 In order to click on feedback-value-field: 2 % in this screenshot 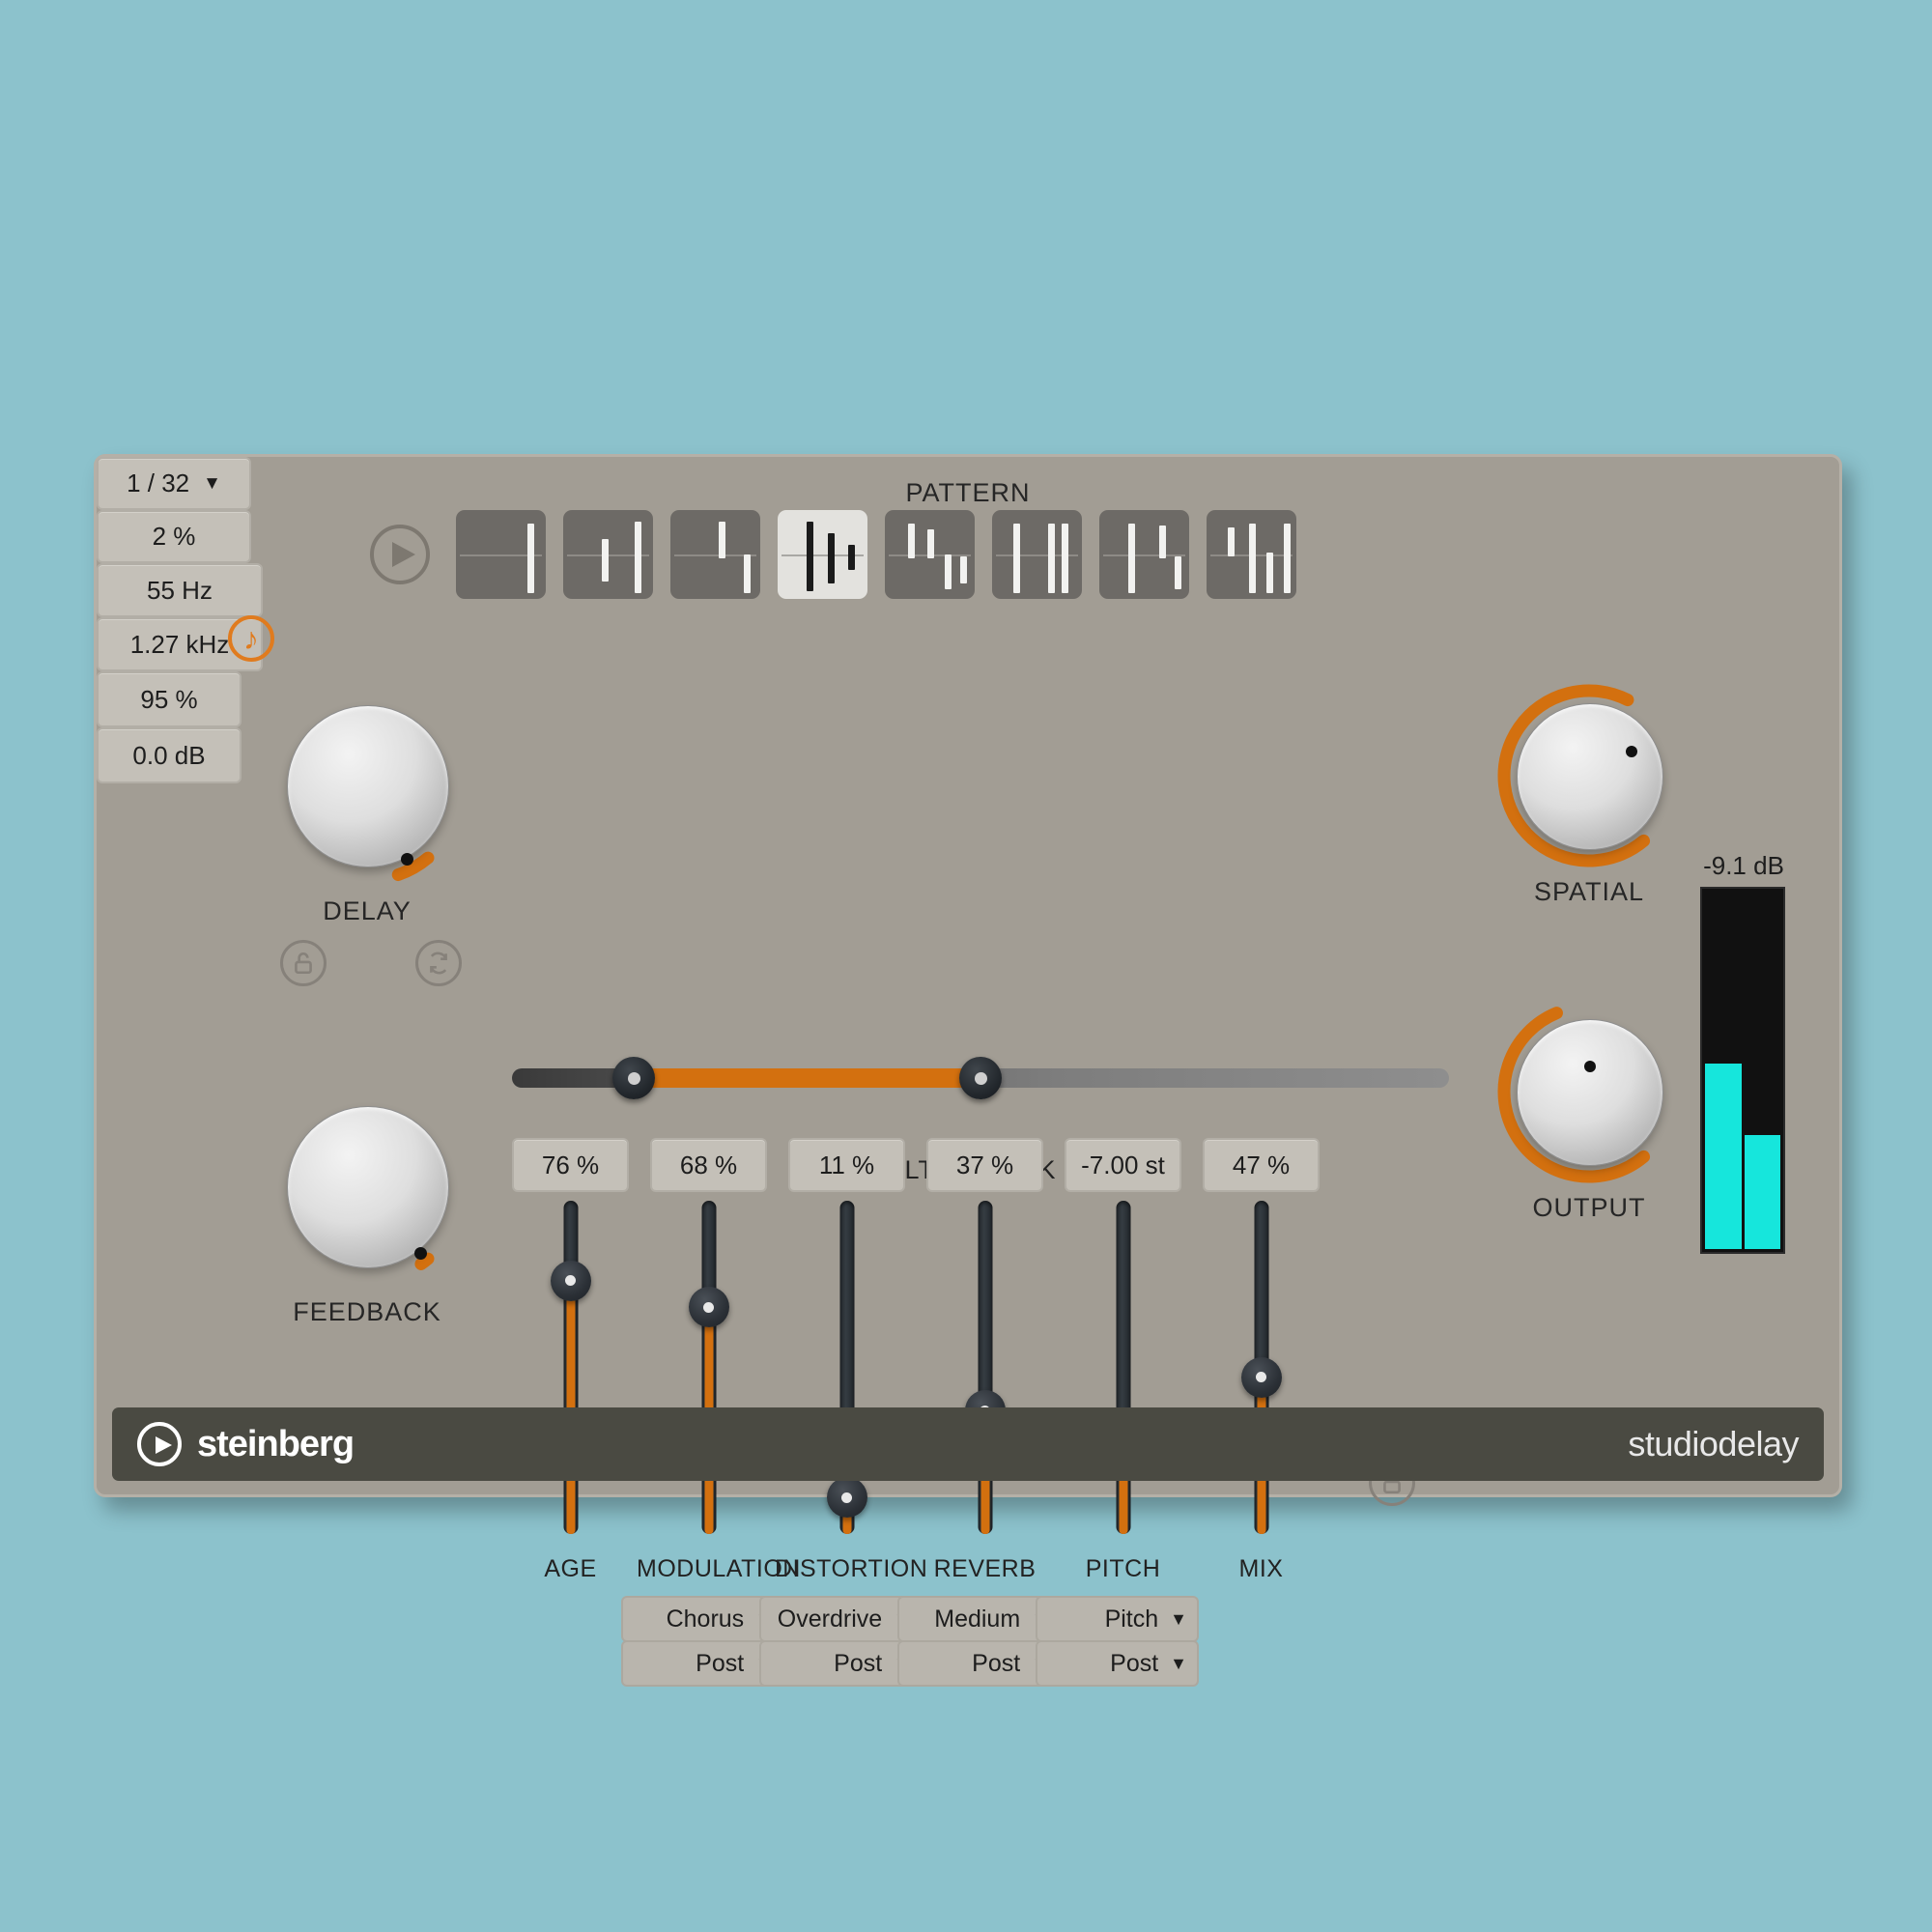, I will do `click(174, 536)`.